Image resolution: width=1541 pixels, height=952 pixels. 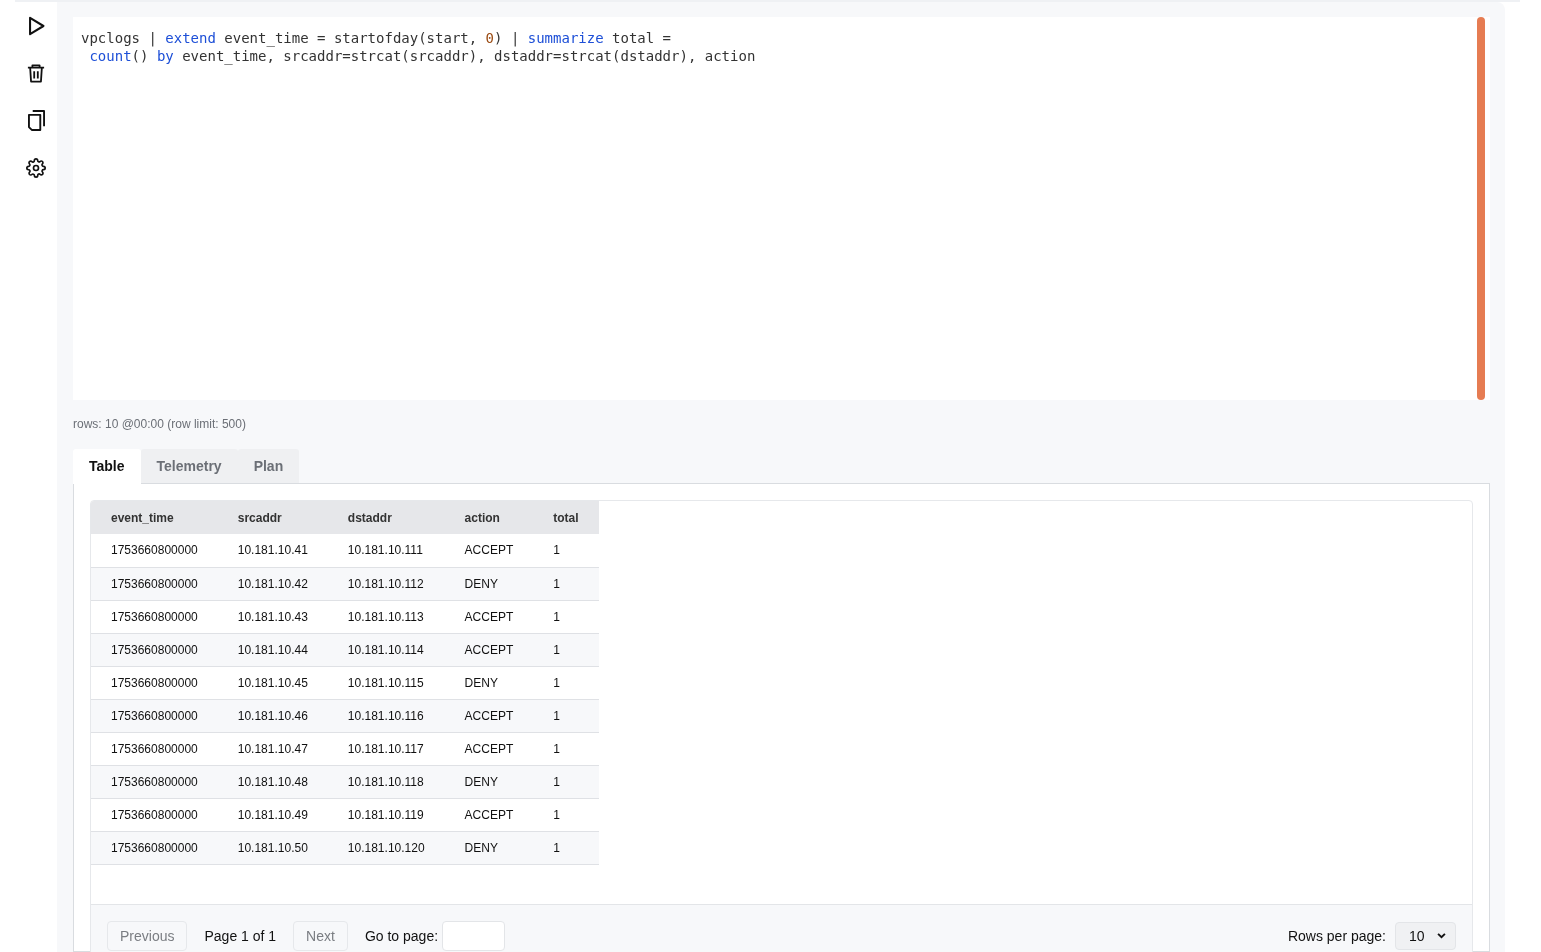 I want to click on table-cell: 10.181.10.41, so click(x=272, y=550).